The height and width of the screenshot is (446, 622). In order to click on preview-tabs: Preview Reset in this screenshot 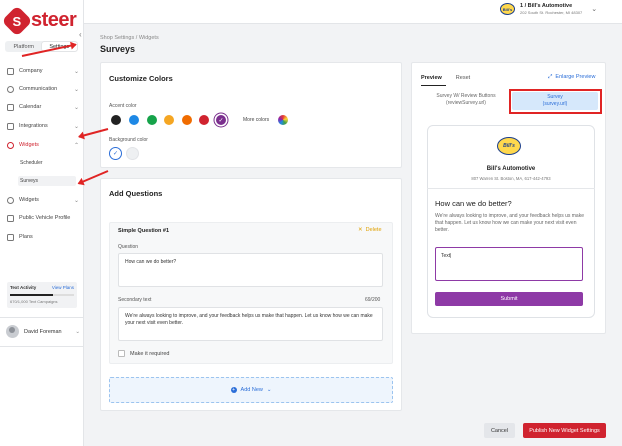, I will do `click(445, 78)`.